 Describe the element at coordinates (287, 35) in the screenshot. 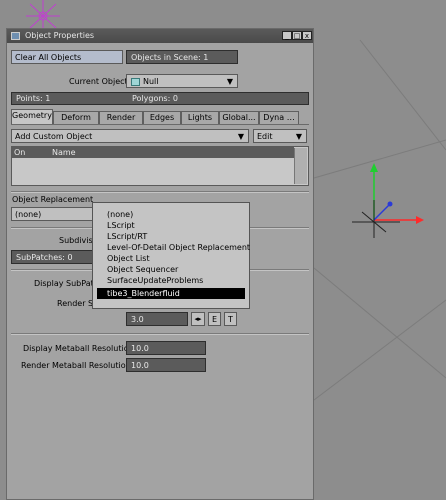

I see `minimize-button: _` at that location.